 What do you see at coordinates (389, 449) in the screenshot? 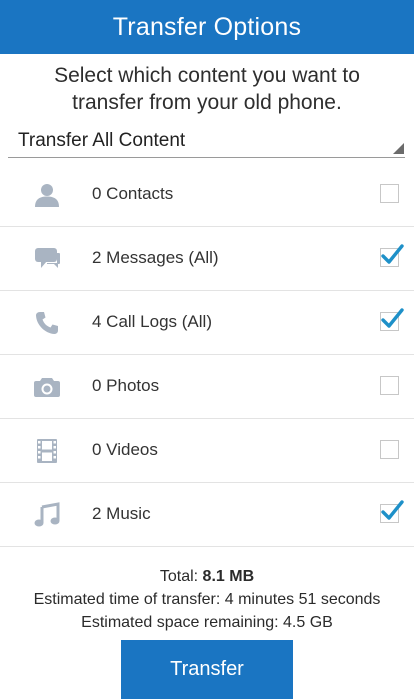
I see `videos-checkbox` at bounding box center [389, 449].